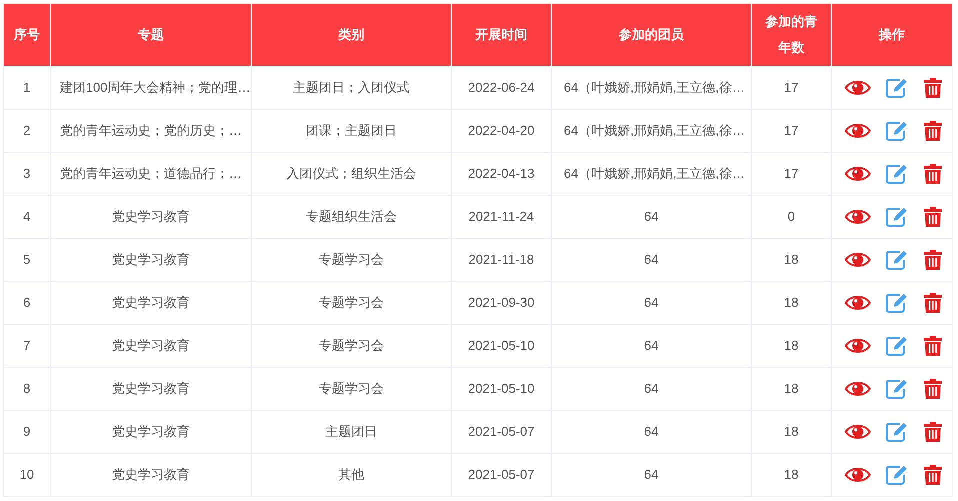 This screenshot has height=501, width=958. I want to click on table-cell: 9, so click(27, 432).